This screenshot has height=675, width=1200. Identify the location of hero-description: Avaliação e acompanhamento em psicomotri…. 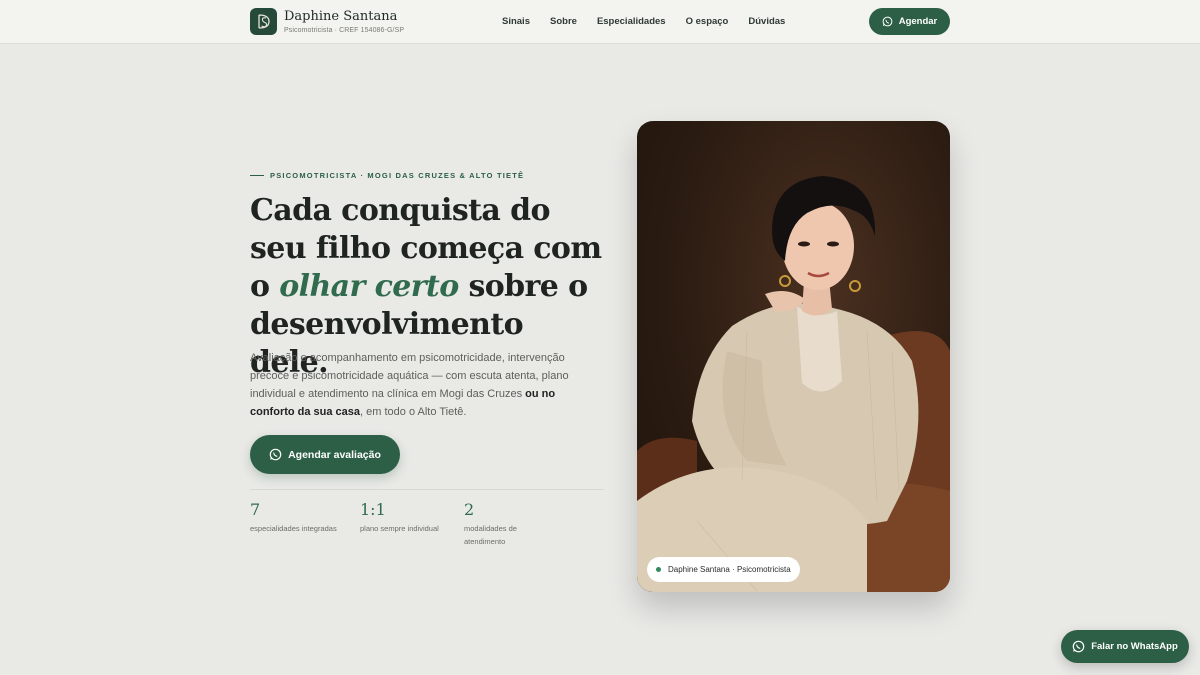
(420, 385).